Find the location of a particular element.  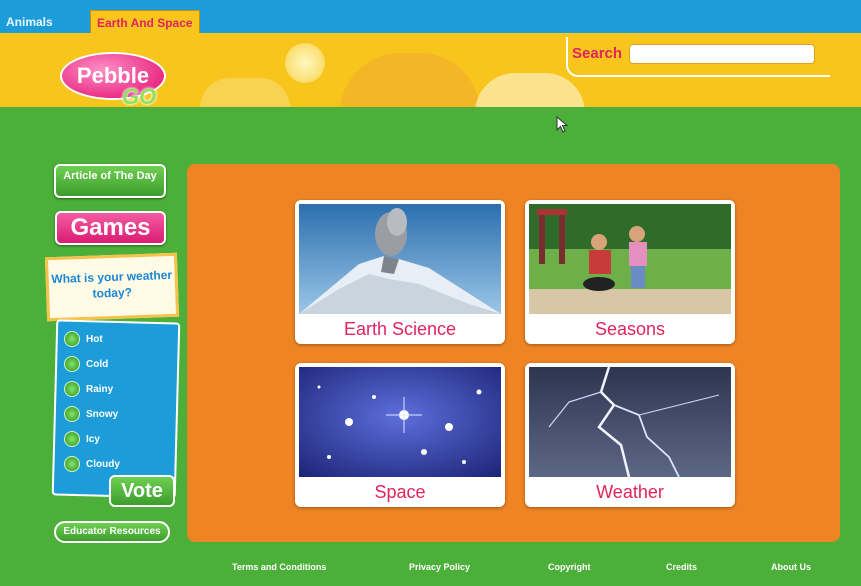

educator-resources-button: Educator Resources is located at coordinates (112, 532).